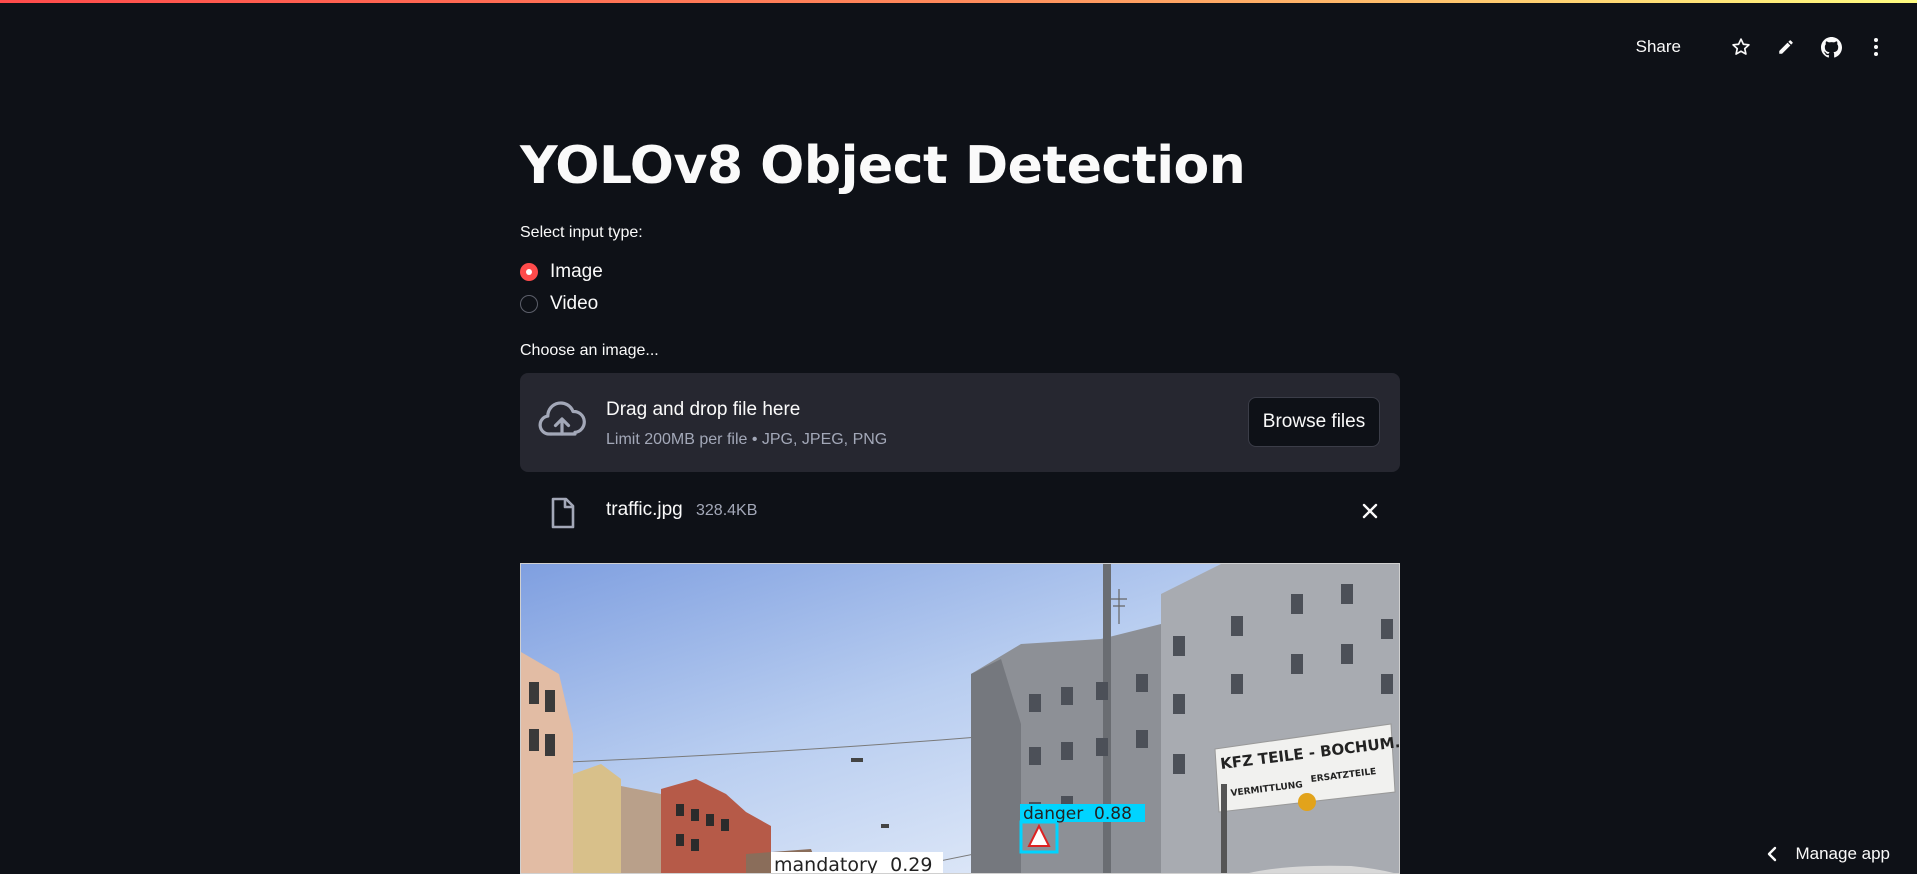  What do you see at coordinates (1370, 511) in the screenshot?
I see `close-icon` at bounding box center [1370, 511].